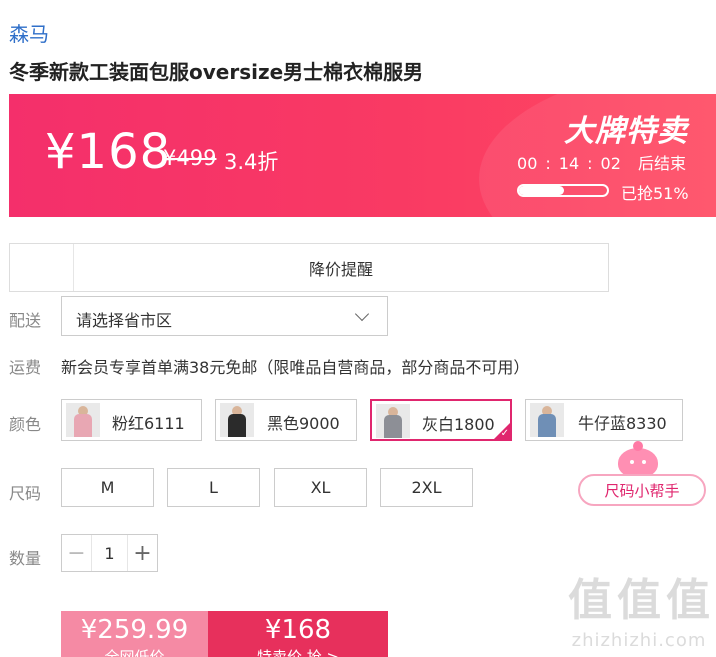 Image resolution: width=716 pixels, height=657 pixels. I want to click on current-price: ¥168, so click(108, 152).